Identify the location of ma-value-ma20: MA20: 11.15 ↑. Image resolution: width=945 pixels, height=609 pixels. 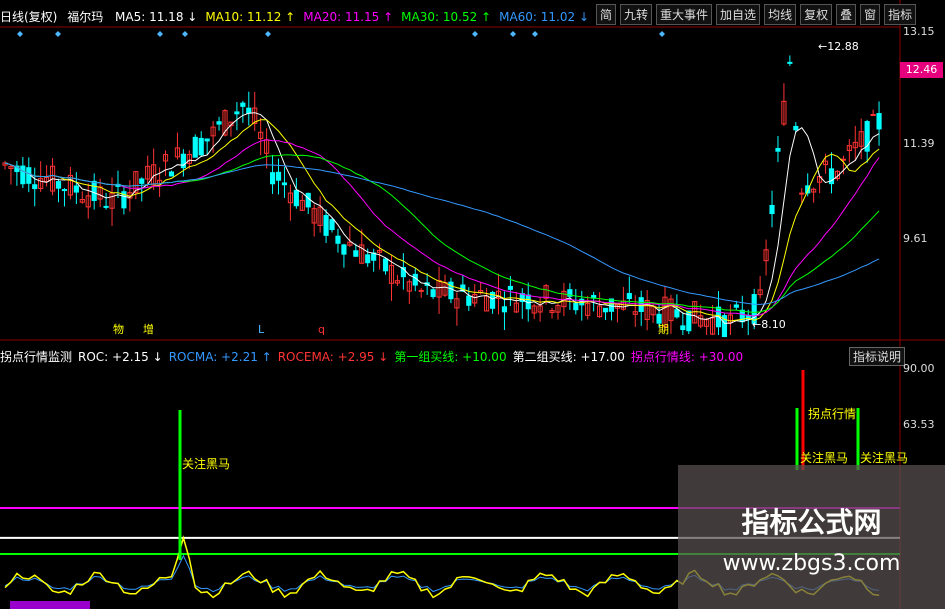
(348, 17).